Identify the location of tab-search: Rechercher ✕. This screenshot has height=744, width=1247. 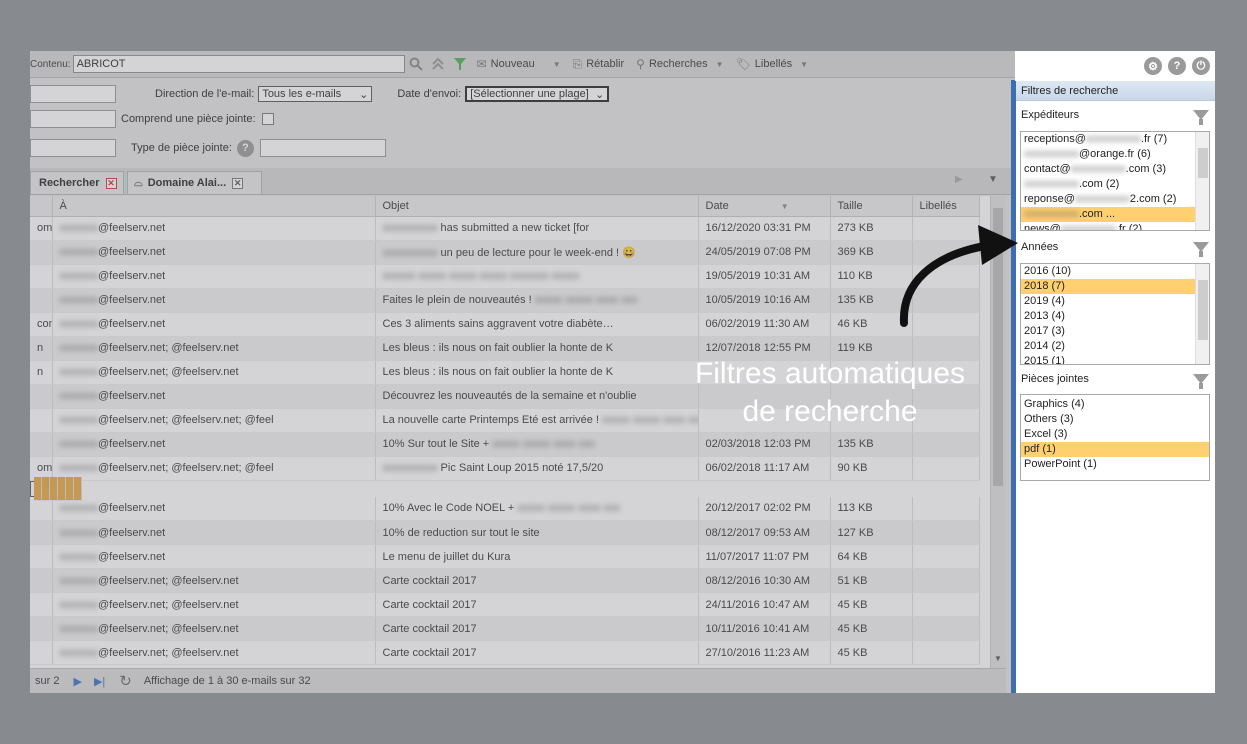
(77, 182).